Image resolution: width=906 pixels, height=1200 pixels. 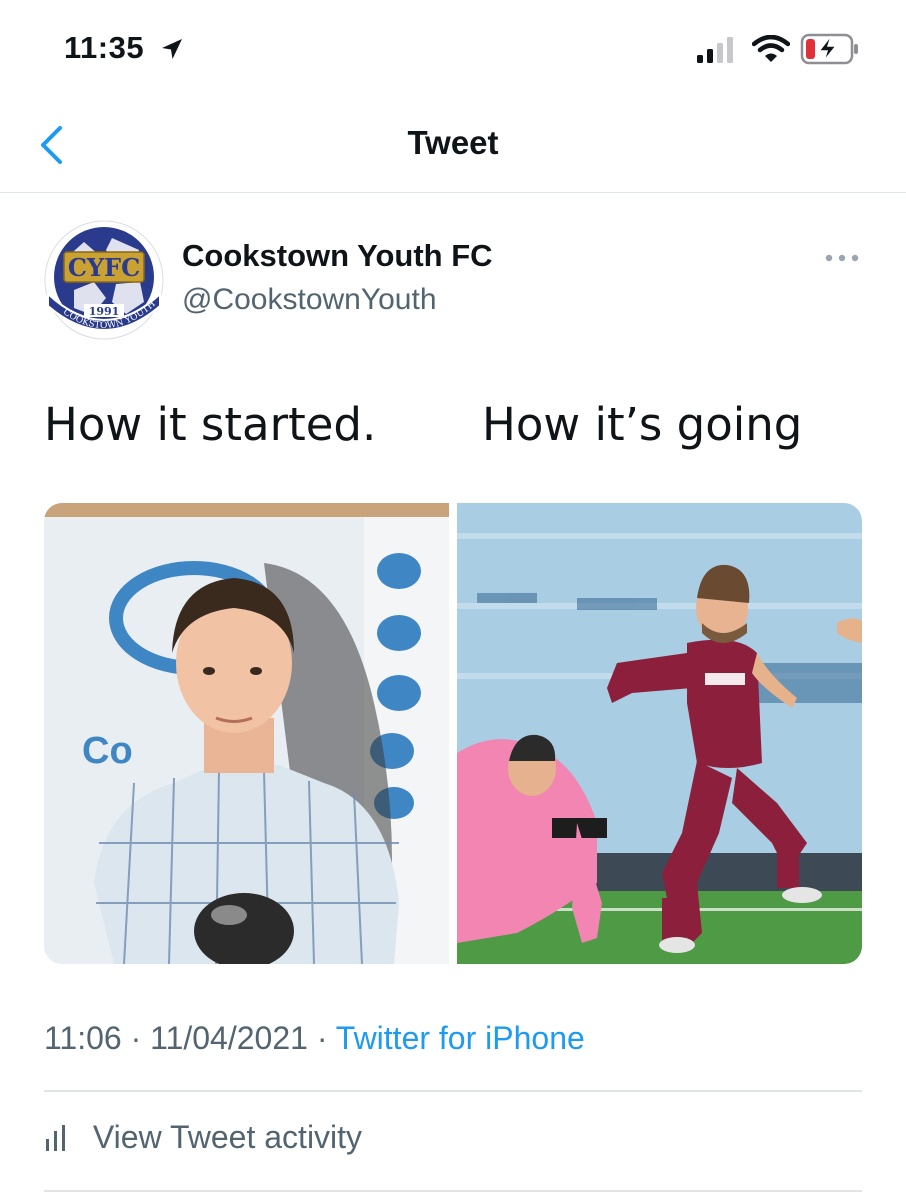 I want to click on source-link: Twitter for iPhone, so click(x=460, y=1038).